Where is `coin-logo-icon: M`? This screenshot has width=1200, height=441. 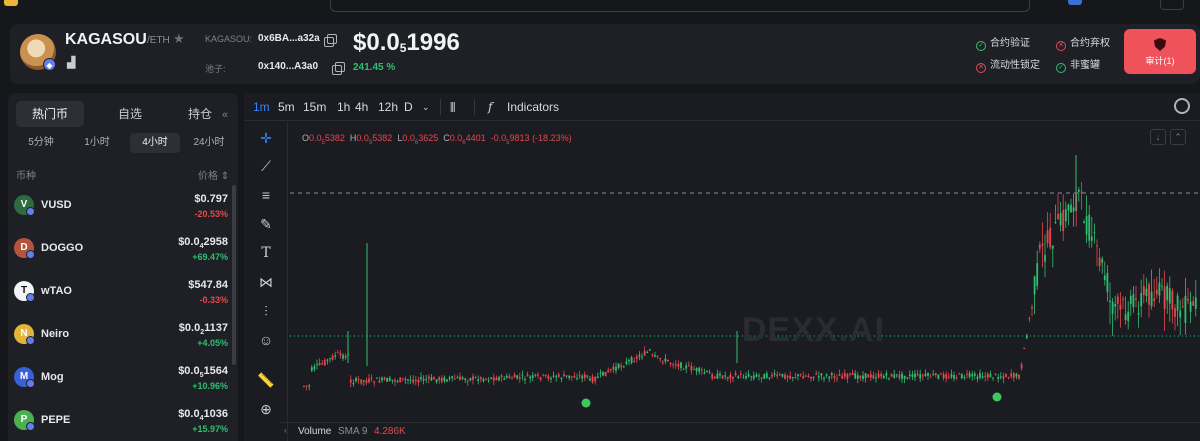
coin-logo-icon: M is located at coordinates (24, 377).